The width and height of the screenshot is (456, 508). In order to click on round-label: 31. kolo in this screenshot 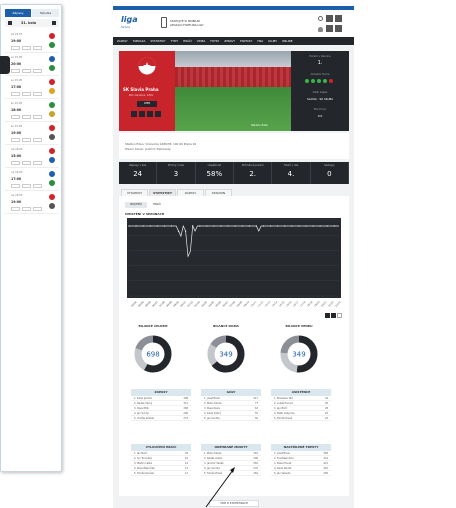, I will do `click(29, 23)`.